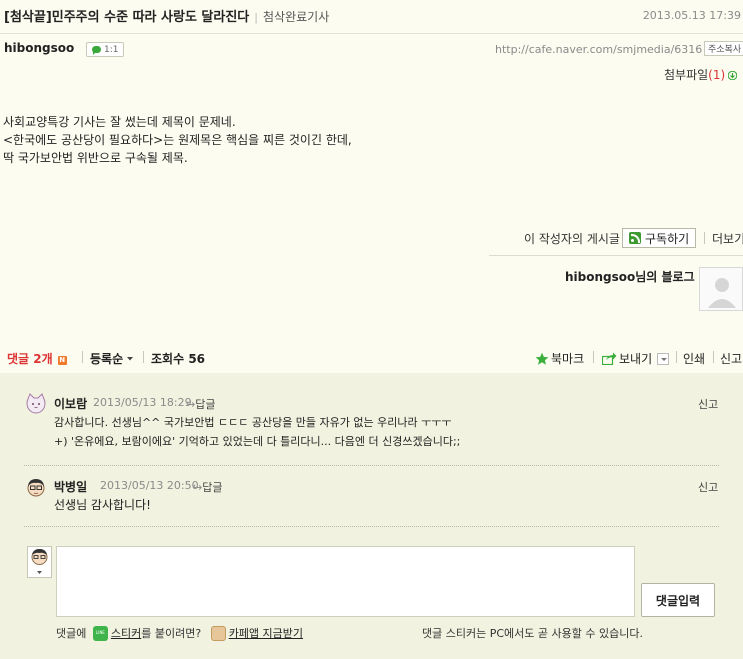 This screenshot has height=659, width=743. I want to click on sort-dropdown: 등록순, so click(112, 358).